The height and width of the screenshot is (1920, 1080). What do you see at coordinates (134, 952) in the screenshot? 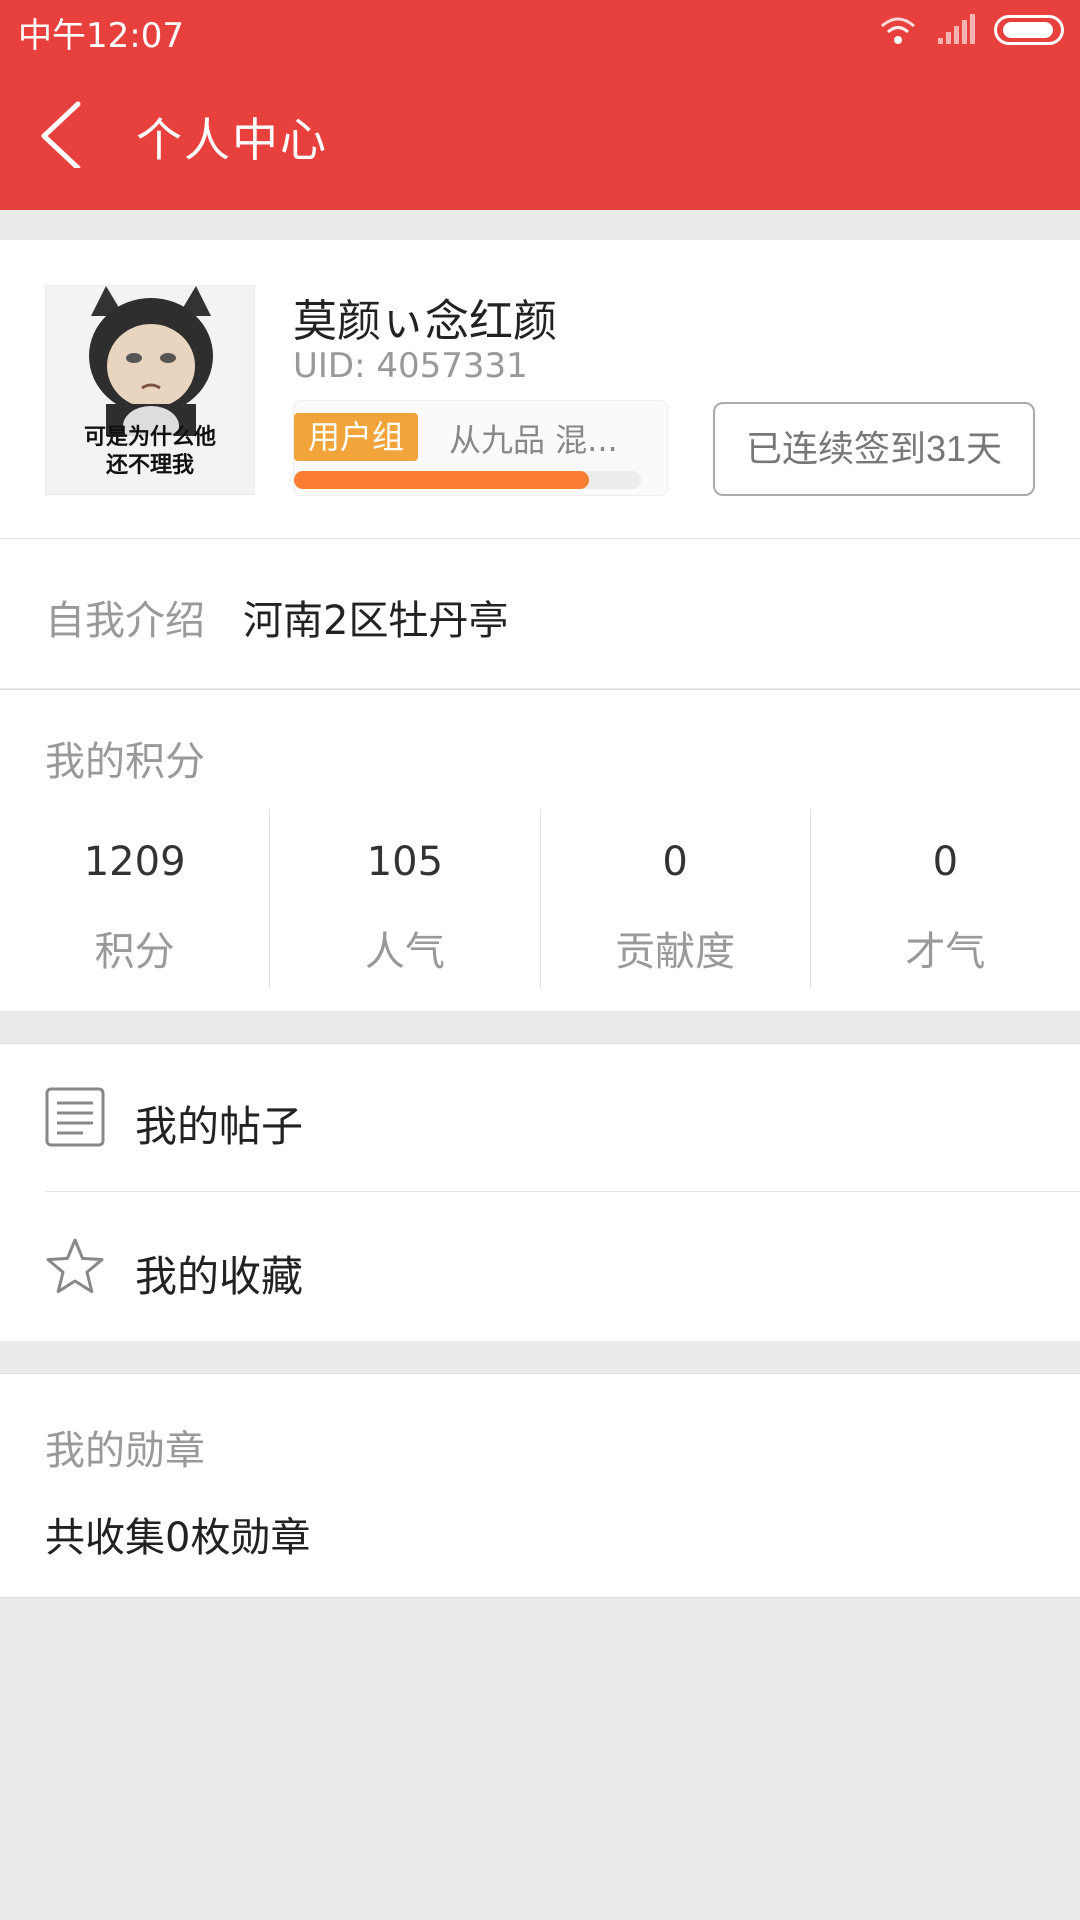
I see `stat-label: 积分` at bounding box center [134, 952].